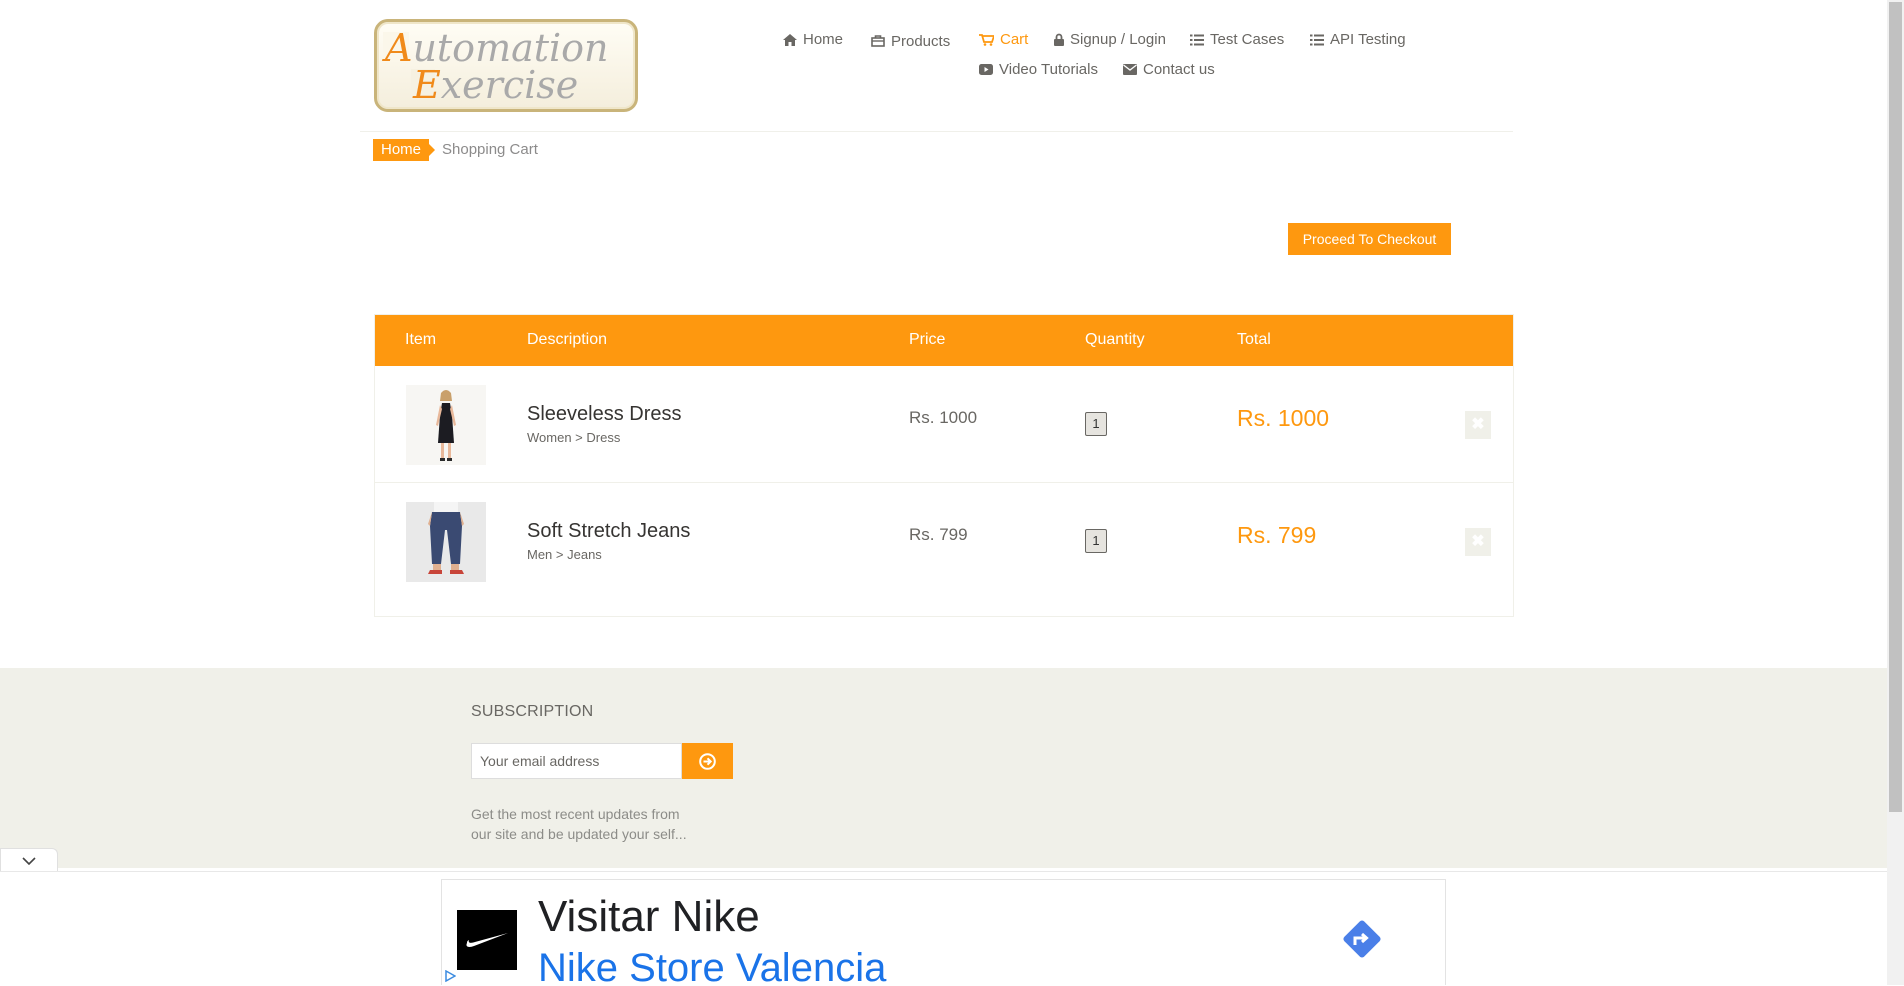 The width and height of the screenshot is (1904, 986). I want to click on site-logo: Automation Exercise A E, so click(506, 65).